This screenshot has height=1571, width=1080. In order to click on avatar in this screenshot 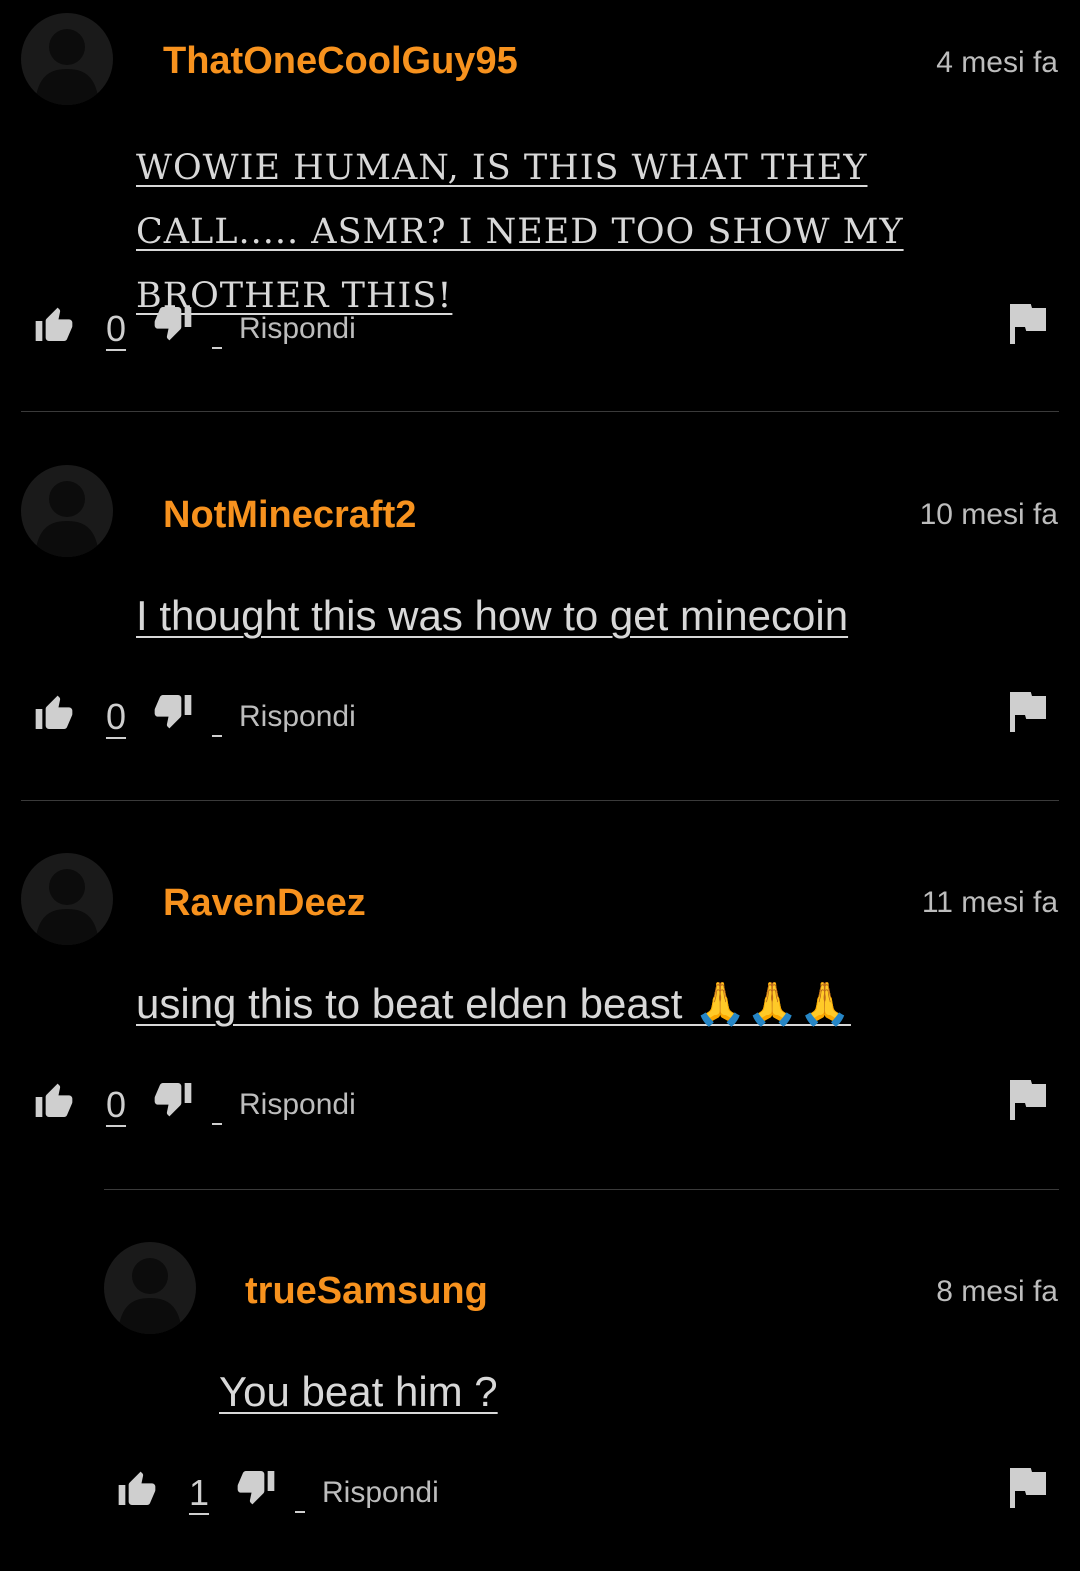, I will do `click(150, 1288)`.